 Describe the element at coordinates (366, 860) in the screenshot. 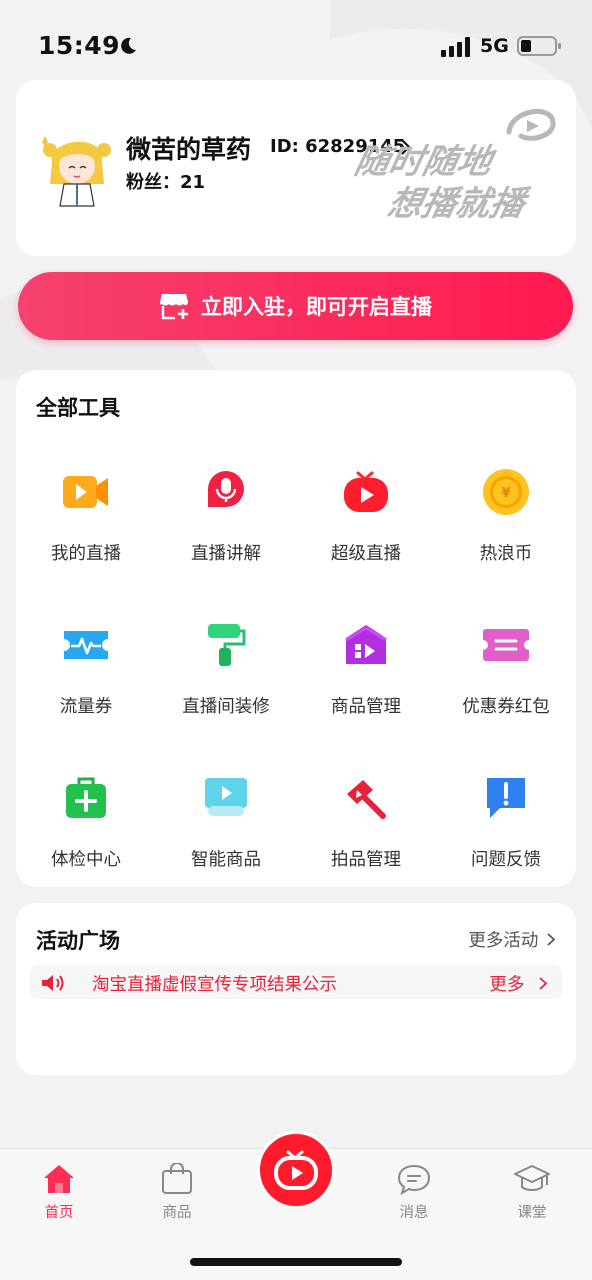

I see `tool-label: 拍品管理` at that location.